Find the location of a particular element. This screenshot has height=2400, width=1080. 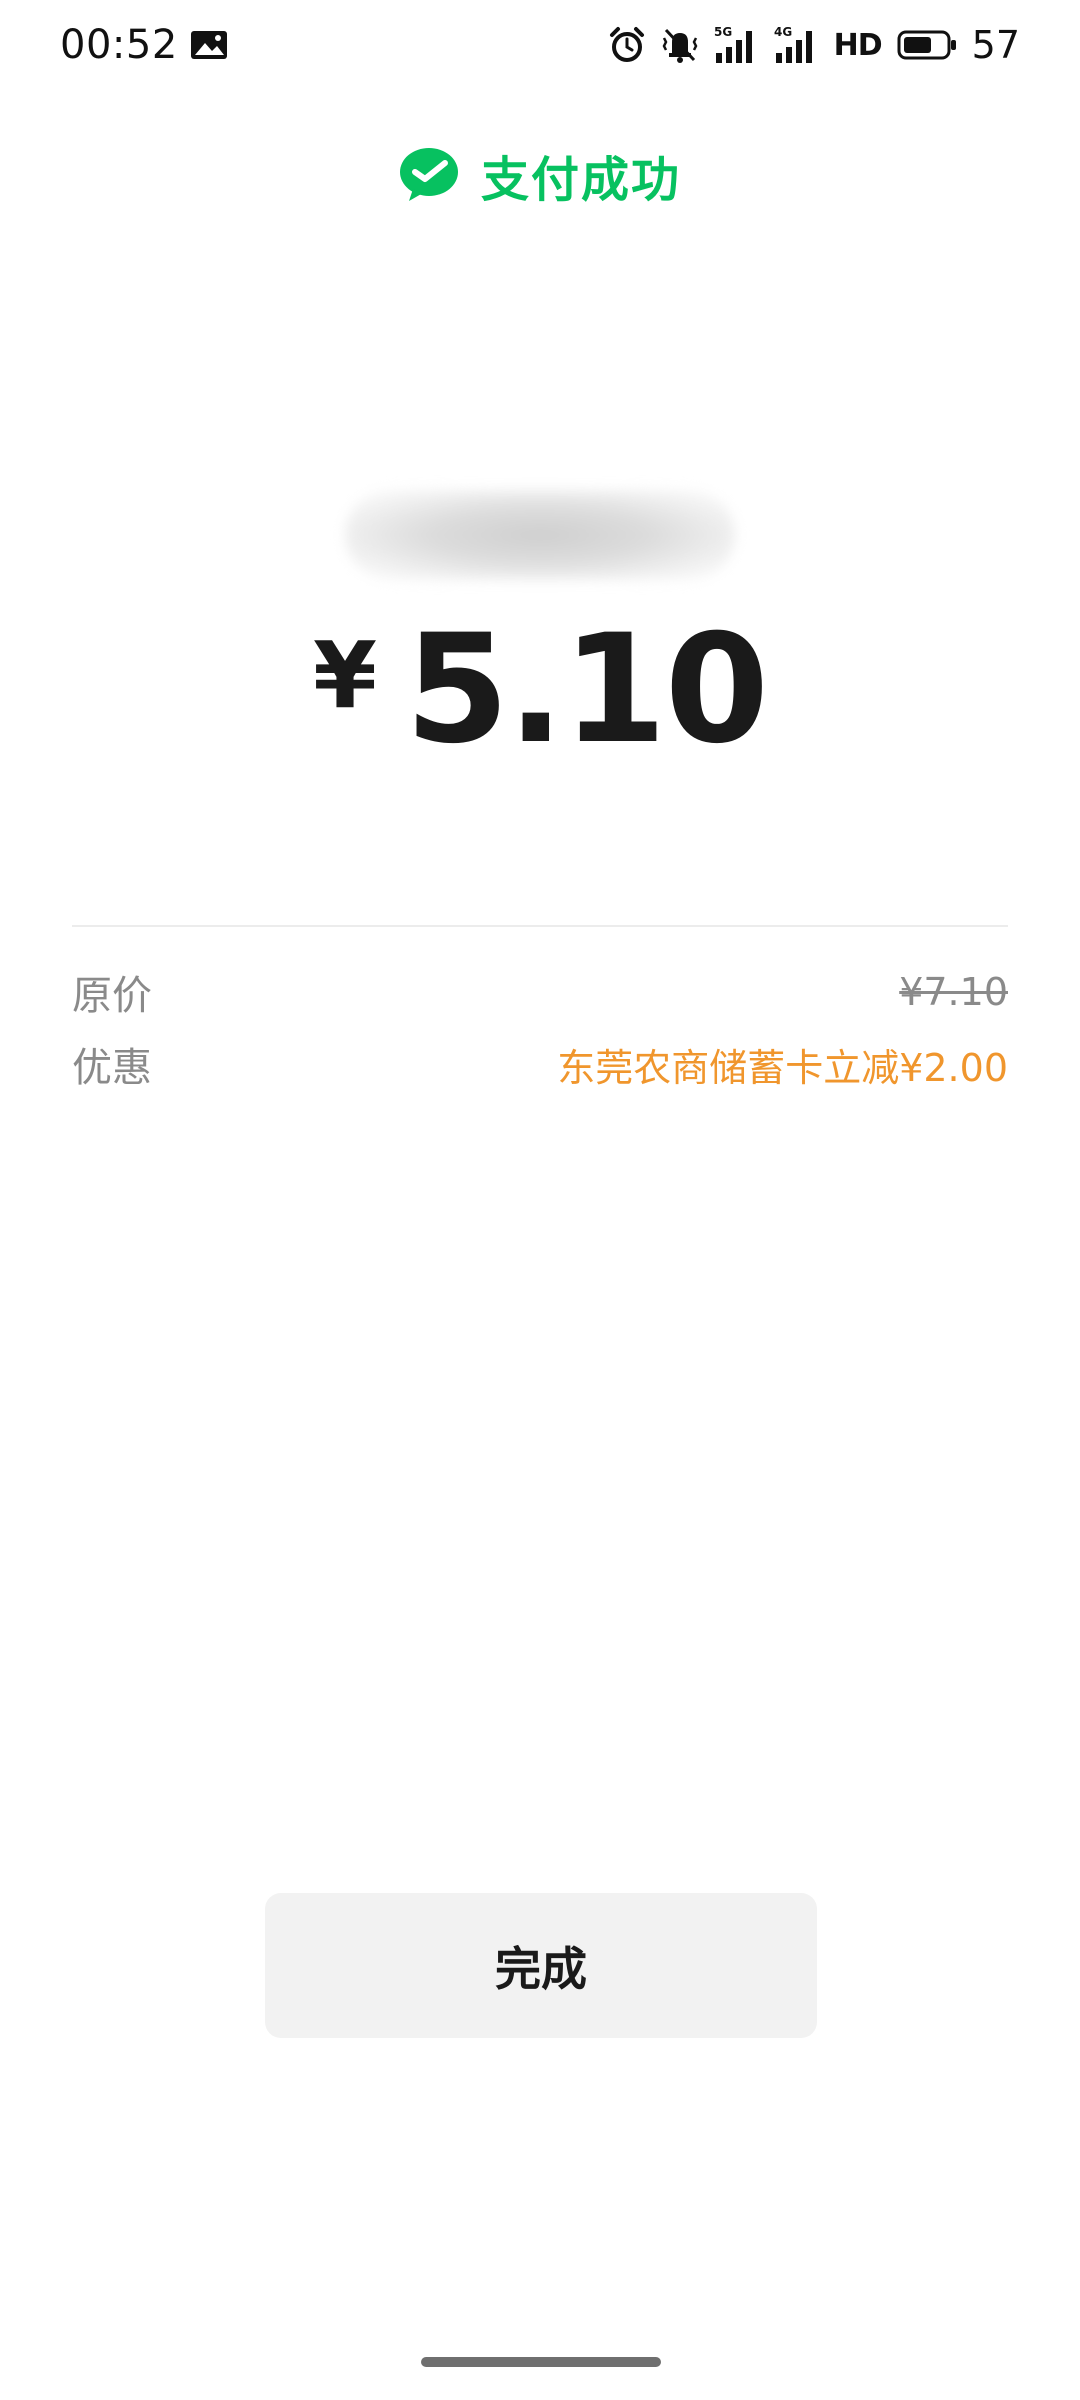

payment-success-title: 支付成功 is located at coordinates (580, 180).